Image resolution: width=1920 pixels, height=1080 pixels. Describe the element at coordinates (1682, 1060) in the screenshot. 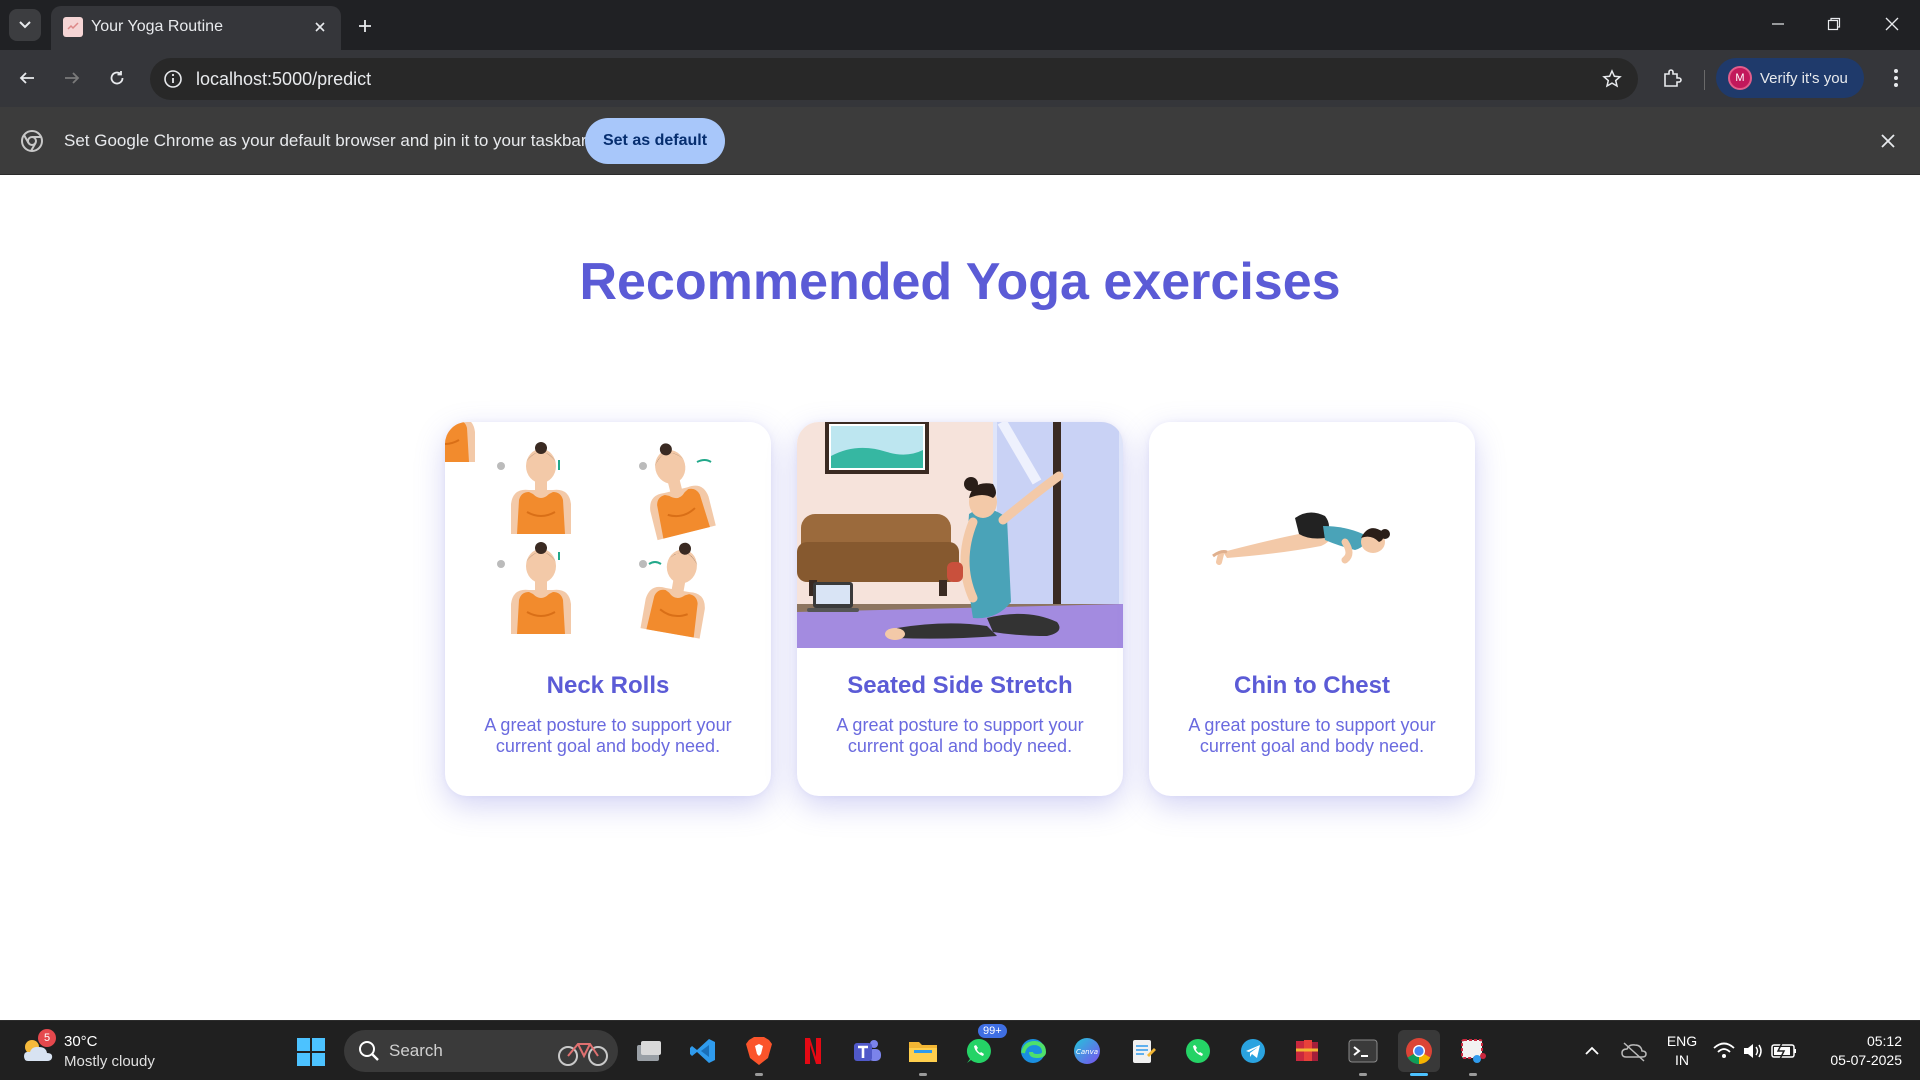

I see `language-region: IN` at that location.